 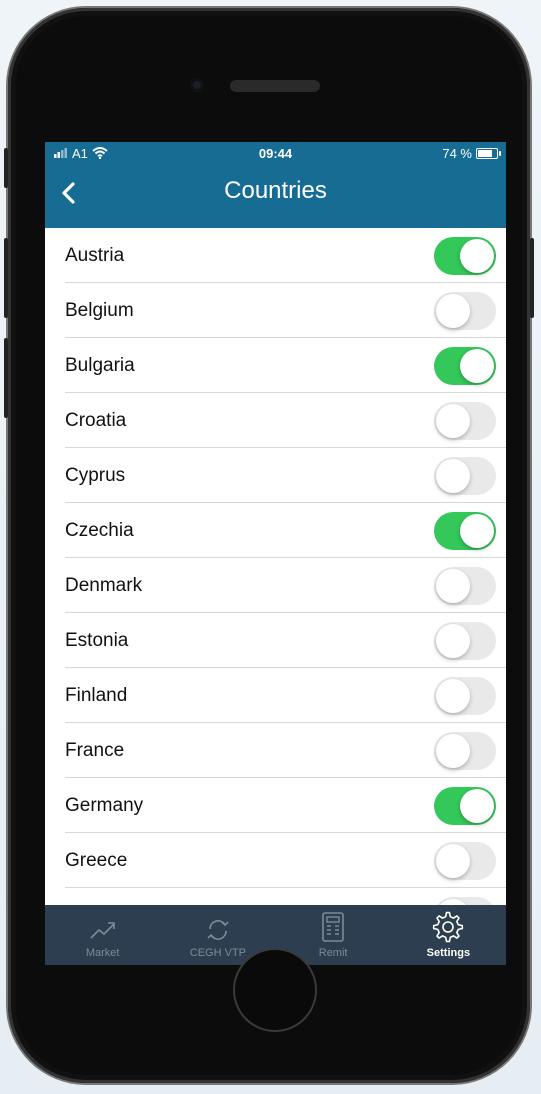 I want to click on mute-switch, so click(x=6, y=168).